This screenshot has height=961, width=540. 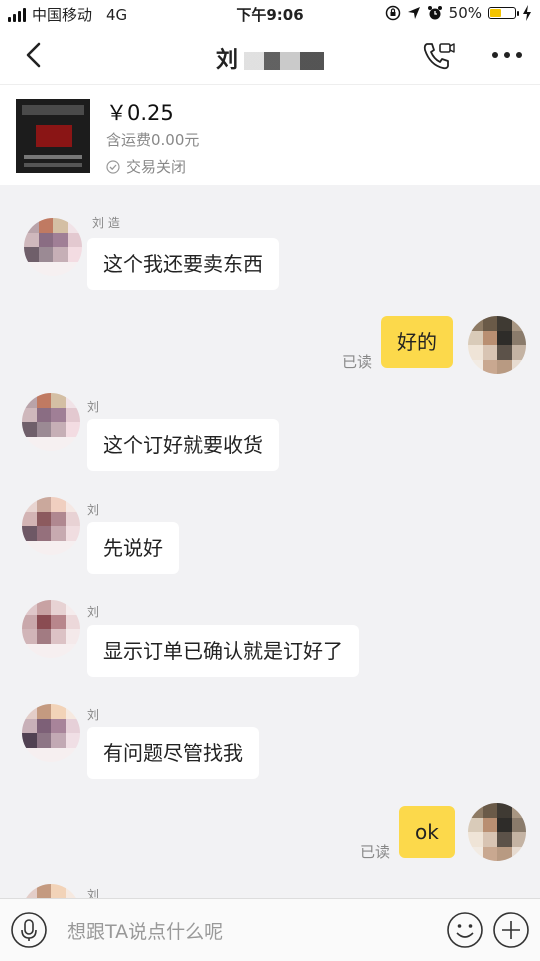 I want to click on sender-name: 刘 造, so click(x=106, y=223).